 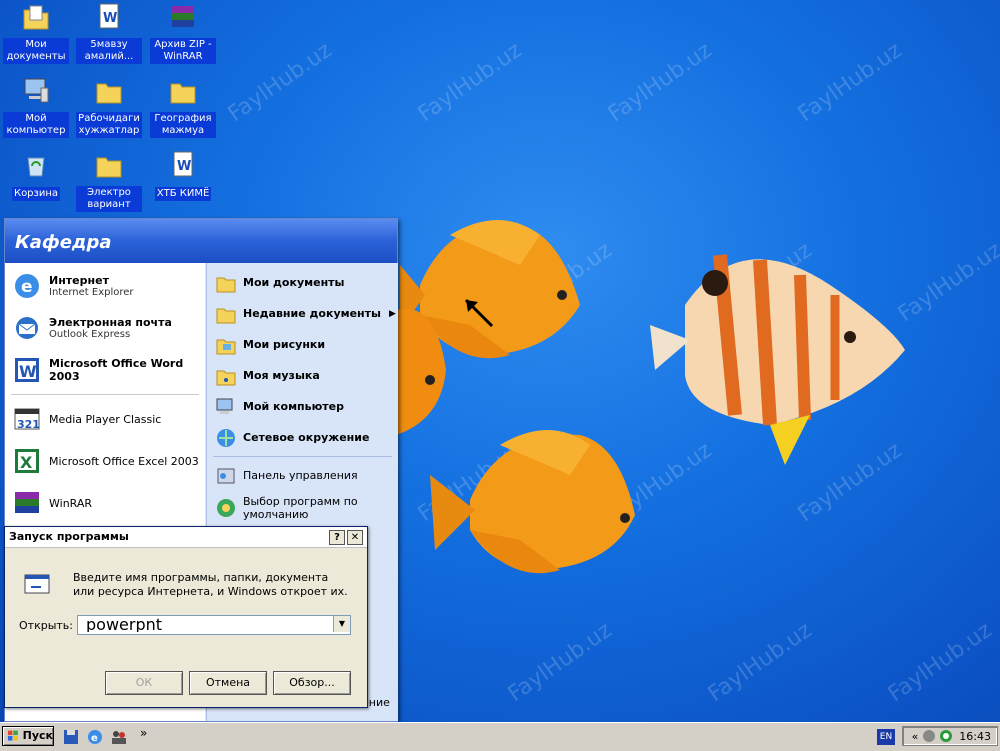 What do you see at coordinates (110, 322) in the screenshot?
I see `start-item-title: Электронная почта` at bounding box center [110, 322].